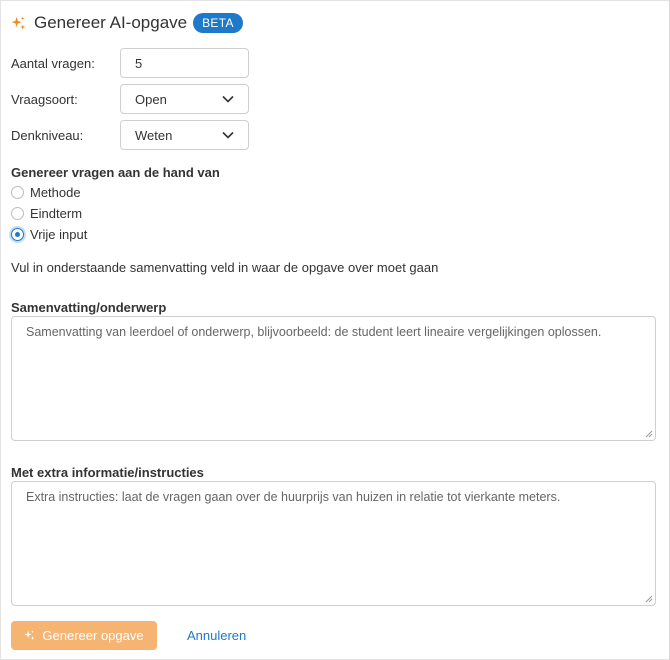 The image size is (670, 660). I want to click on thinking-level-label: Denkniveau:, so click(47, 135).